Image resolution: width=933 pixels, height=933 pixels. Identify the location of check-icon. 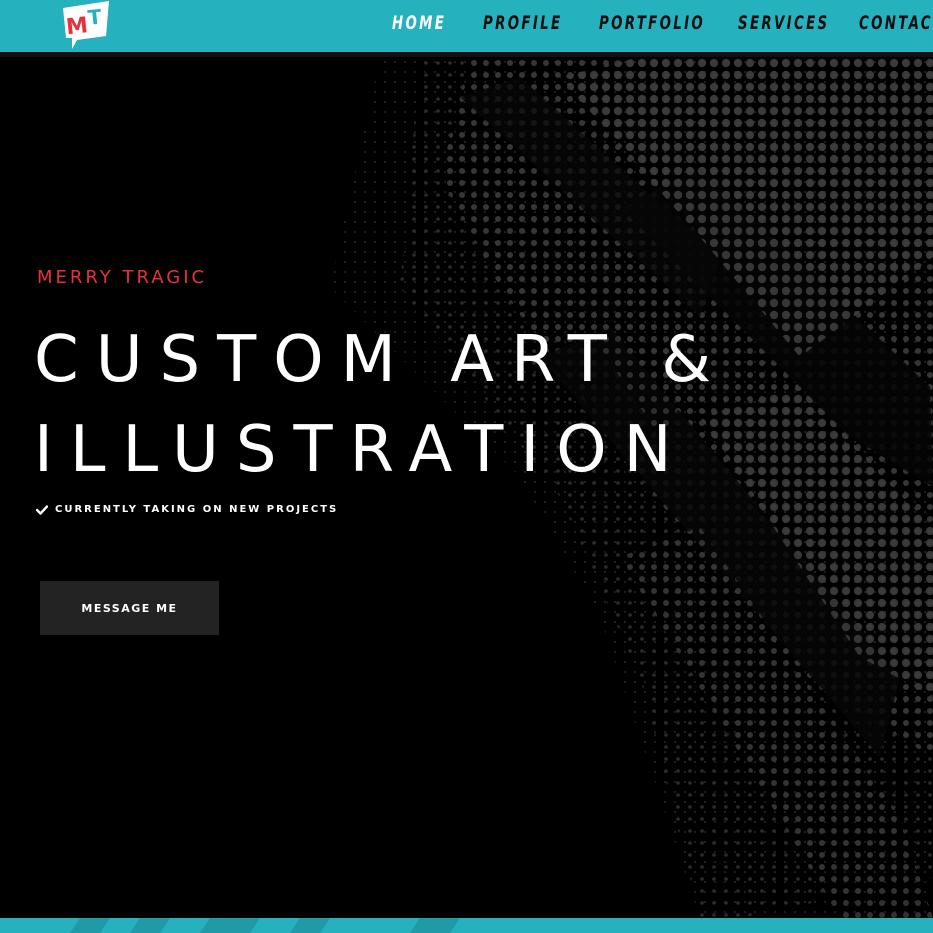
(42, 509).